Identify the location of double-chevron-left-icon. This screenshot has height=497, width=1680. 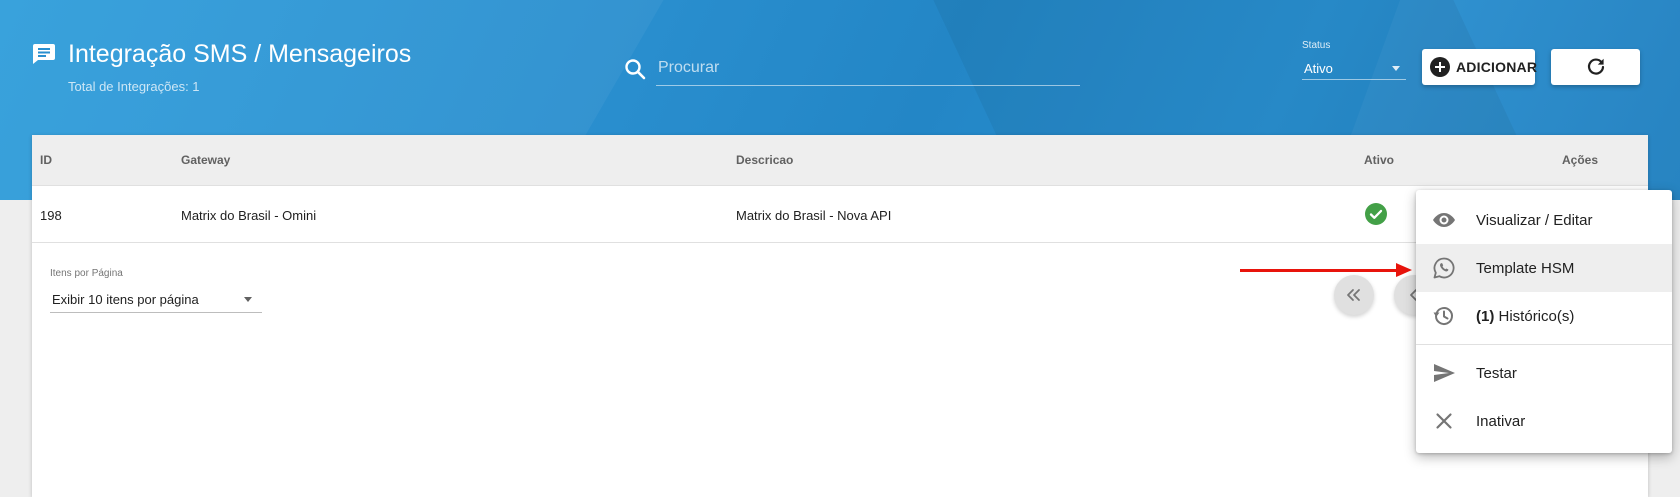
(1353, 295).